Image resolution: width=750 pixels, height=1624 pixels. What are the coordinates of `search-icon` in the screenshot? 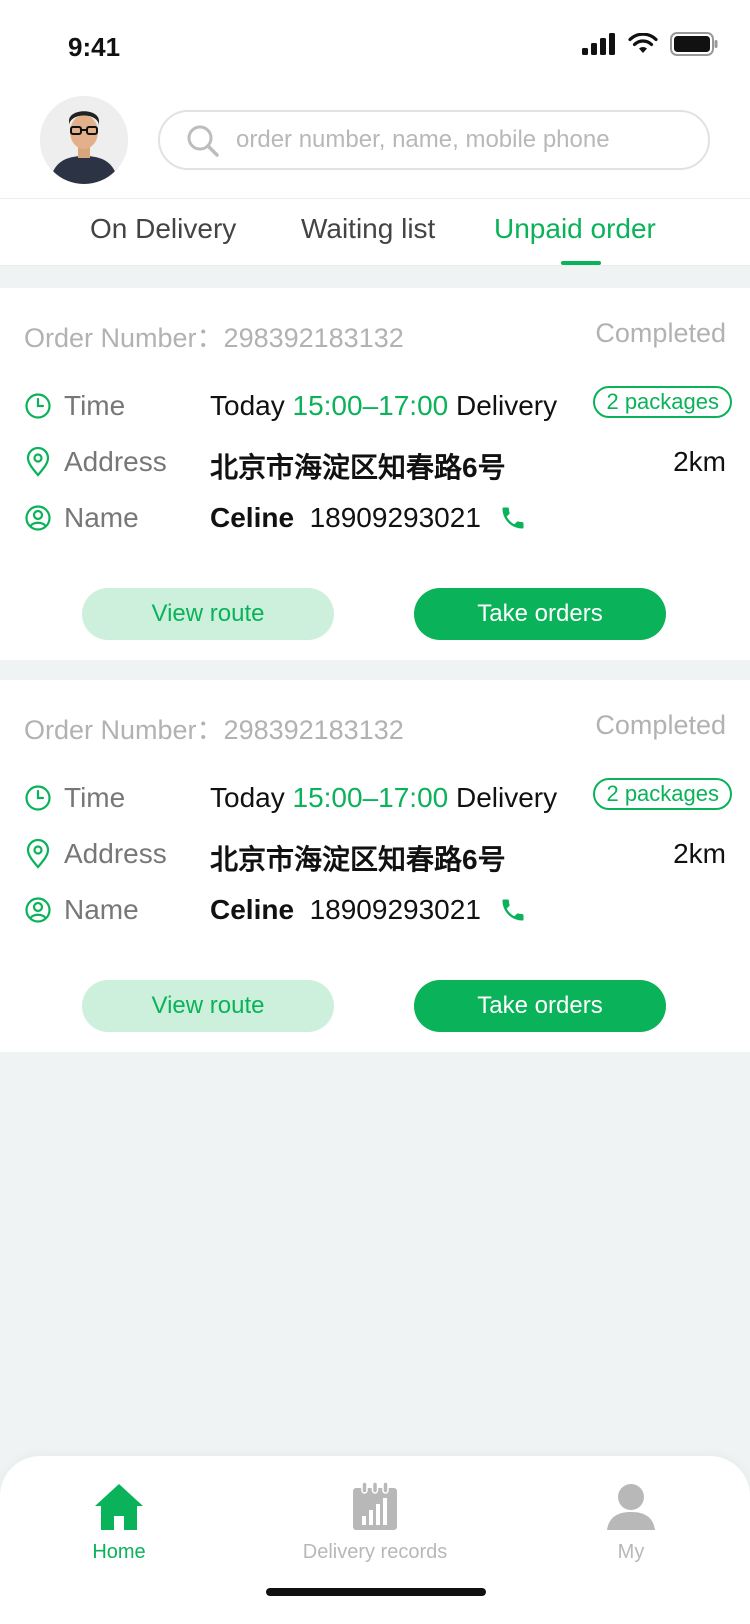 It's located at (203, 141).